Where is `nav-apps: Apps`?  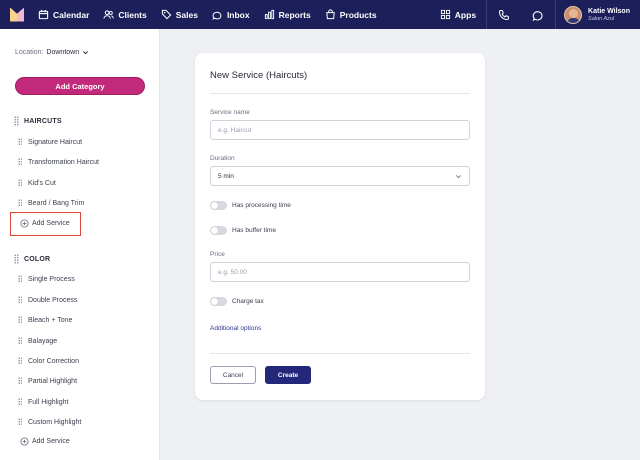 nav-apps: Apps is located at coordinates (458, 14).